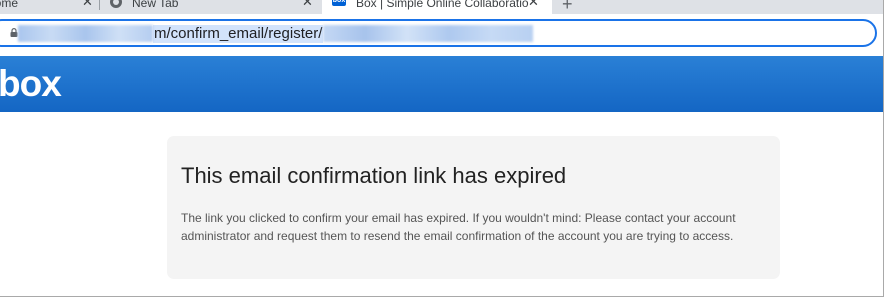  What do you see at coordinates (14, 32) in the screenshot?
I see `lock-icon` at bounding box center [14, 32].